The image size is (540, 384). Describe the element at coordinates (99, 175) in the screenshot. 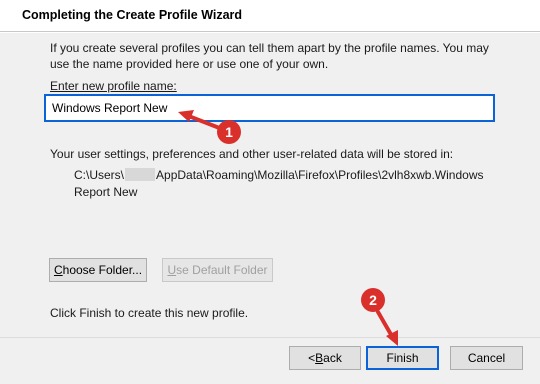

I see `path-prefix: C:\Users\` at that location.